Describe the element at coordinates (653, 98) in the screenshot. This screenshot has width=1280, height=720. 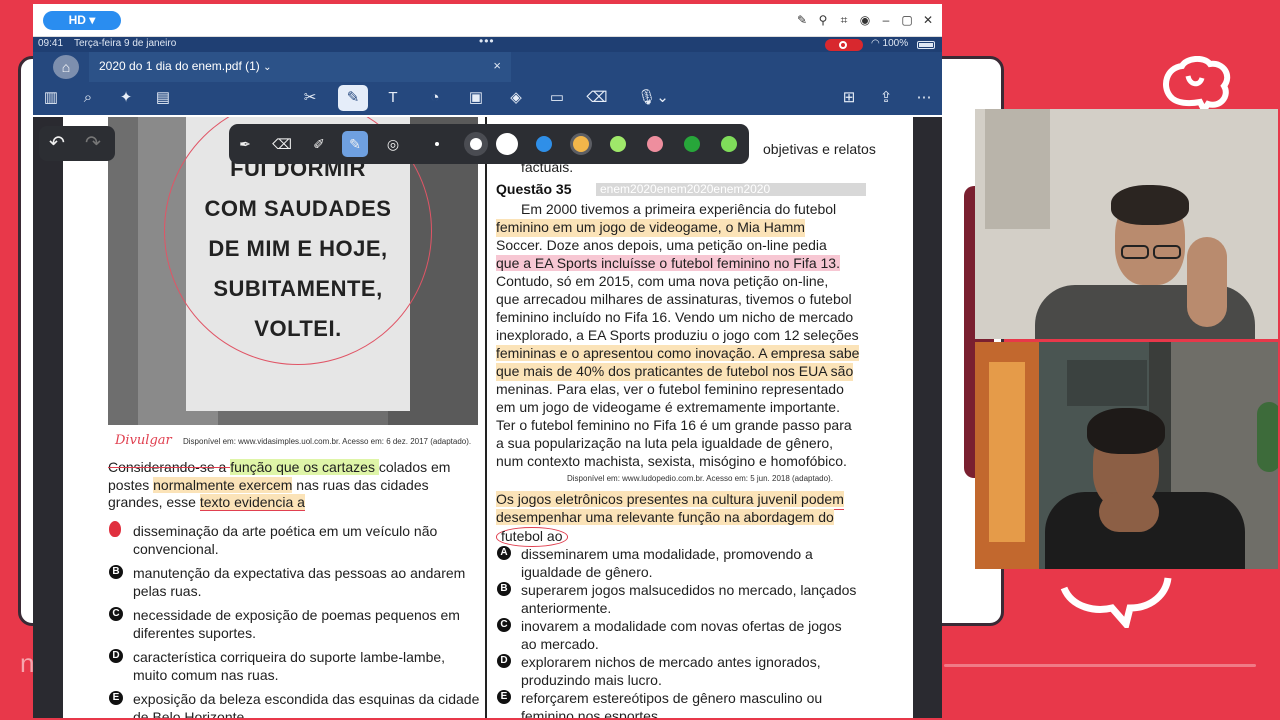
I see `microphone-icon: 🎙︎⌄` at that location.